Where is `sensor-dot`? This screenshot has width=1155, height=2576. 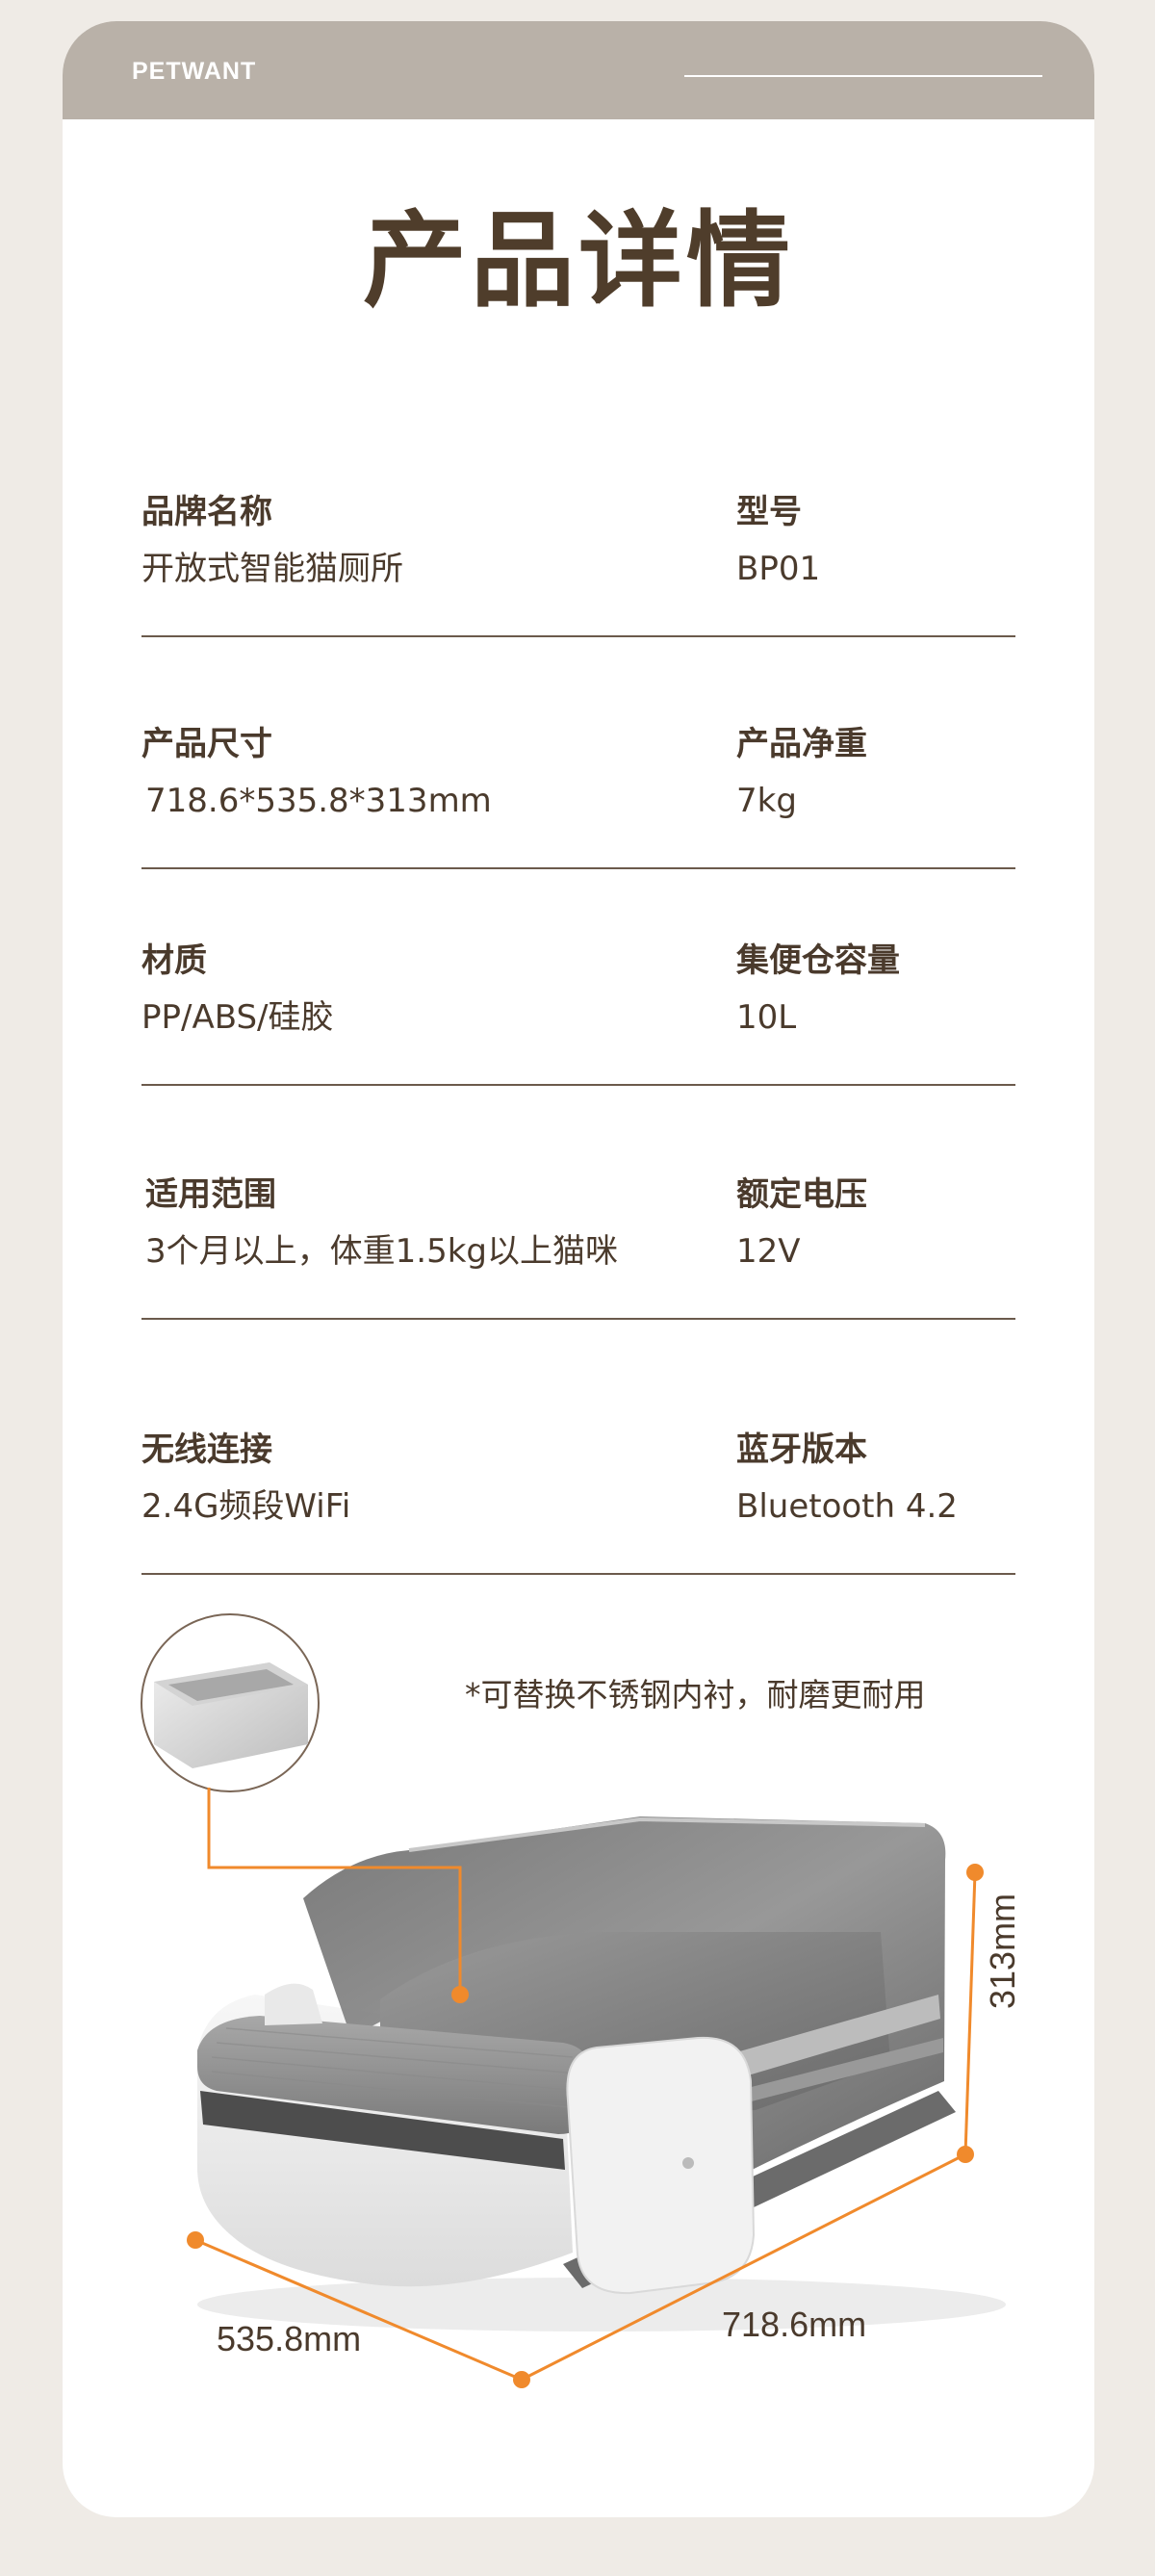 sensor-dot is located at coordinates (688, 2163).